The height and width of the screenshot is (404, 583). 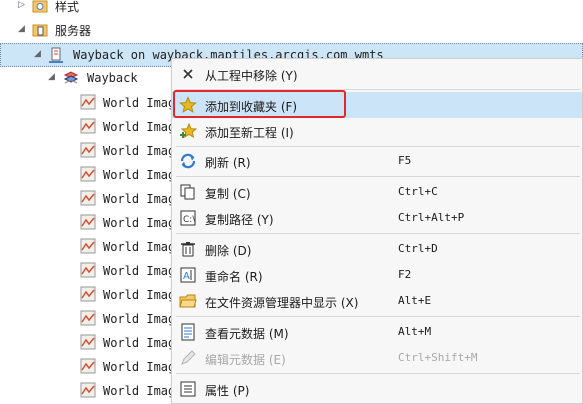 I want to click on copy-path-icon: C:\, so click(x=188, y=218).